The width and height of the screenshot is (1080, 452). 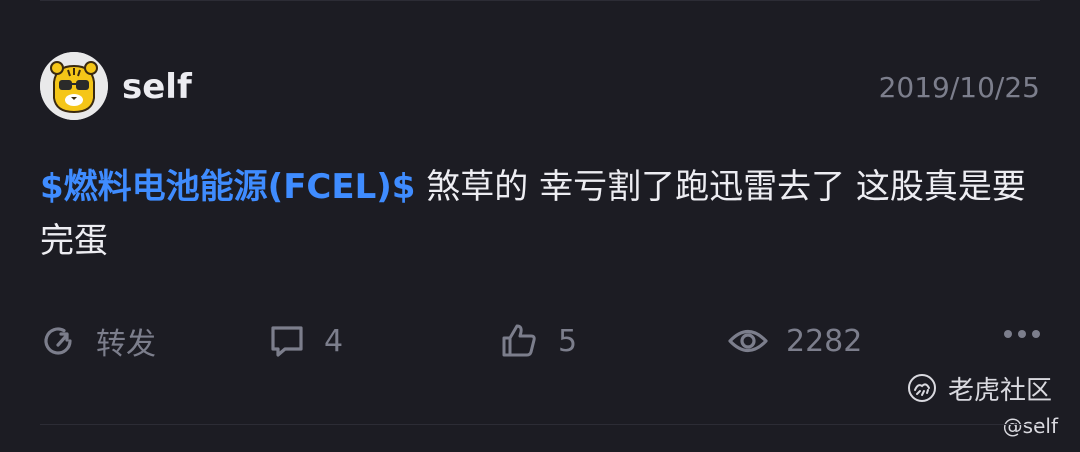 What do you see at coordinates (287, 341) in the screenshot?
I see `comment-icon` at bounding box center [287, 341].